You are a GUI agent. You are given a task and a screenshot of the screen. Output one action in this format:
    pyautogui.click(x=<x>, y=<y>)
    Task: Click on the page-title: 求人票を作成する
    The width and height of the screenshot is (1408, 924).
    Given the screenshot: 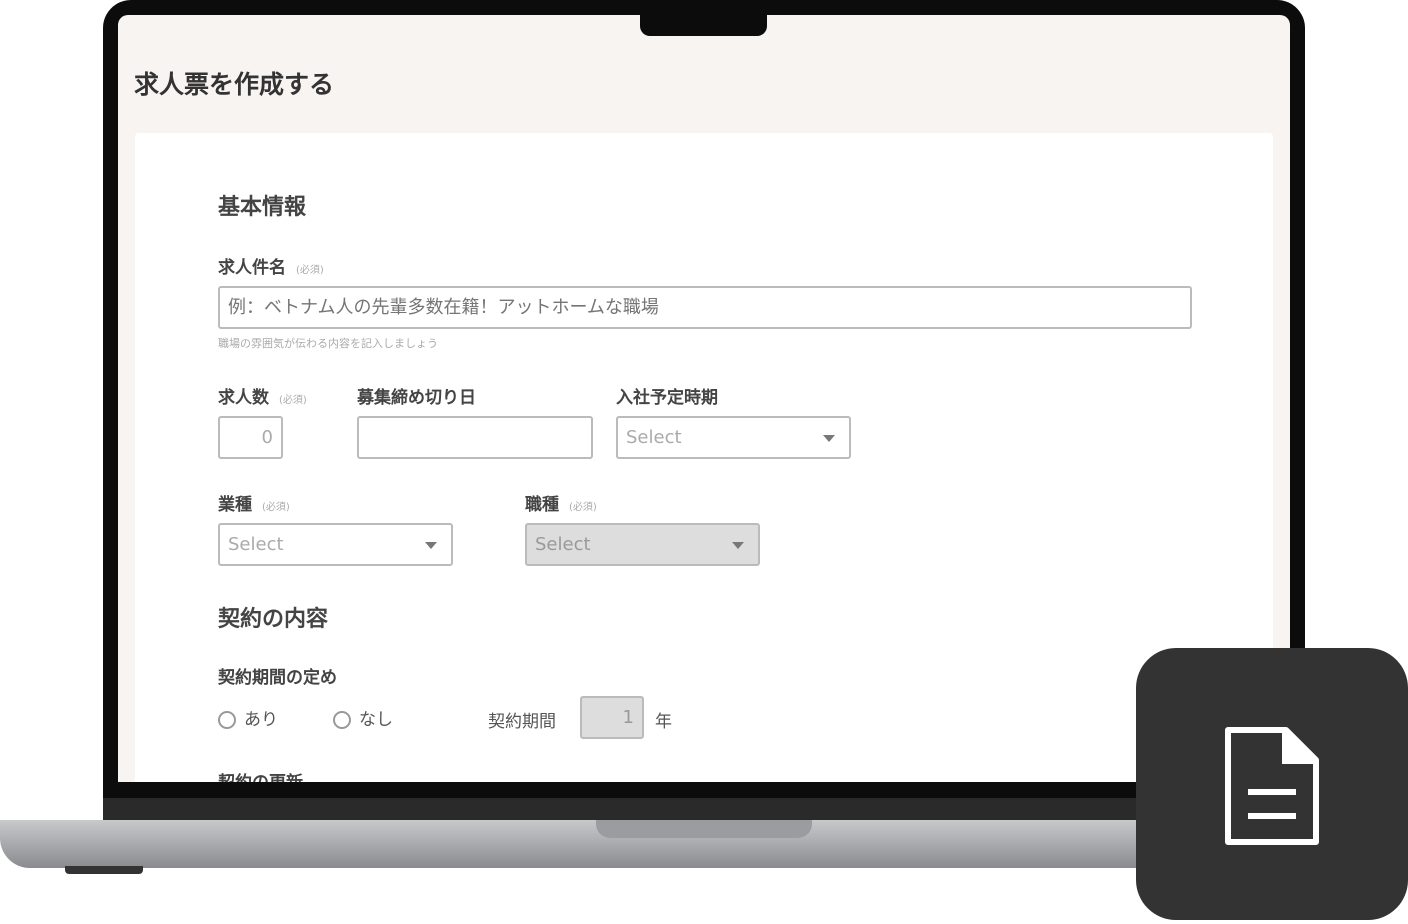 What is the action you would take?
    pyautogui.click(x=234, y=84)
    